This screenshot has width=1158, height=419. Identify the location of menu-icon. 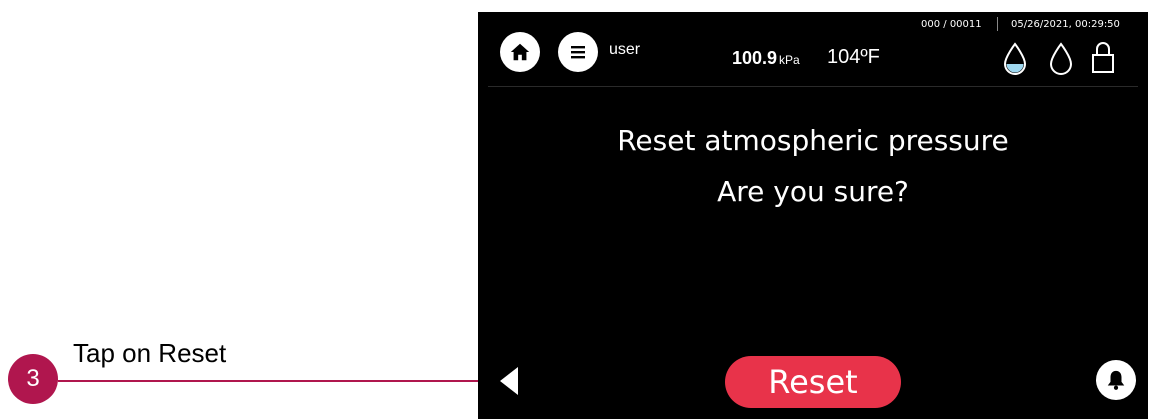
(578, 52).